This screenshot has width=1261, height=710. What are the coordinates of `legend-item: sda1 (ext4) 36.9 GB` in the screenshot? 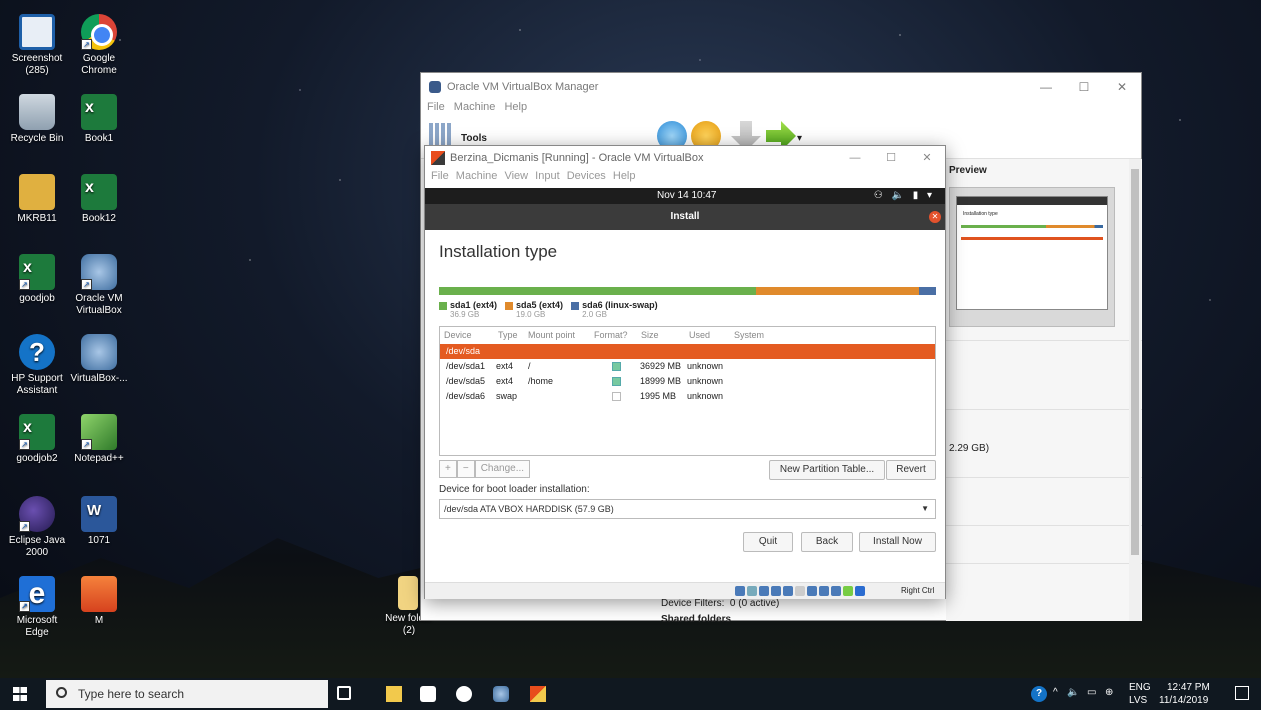 It's located at (468, 310).